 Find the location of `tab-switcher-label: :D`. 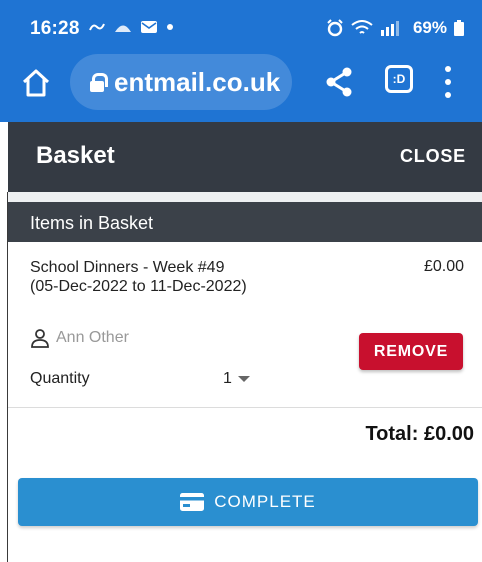

tab-switcher-label: :D is located at coordinates (399, 79).